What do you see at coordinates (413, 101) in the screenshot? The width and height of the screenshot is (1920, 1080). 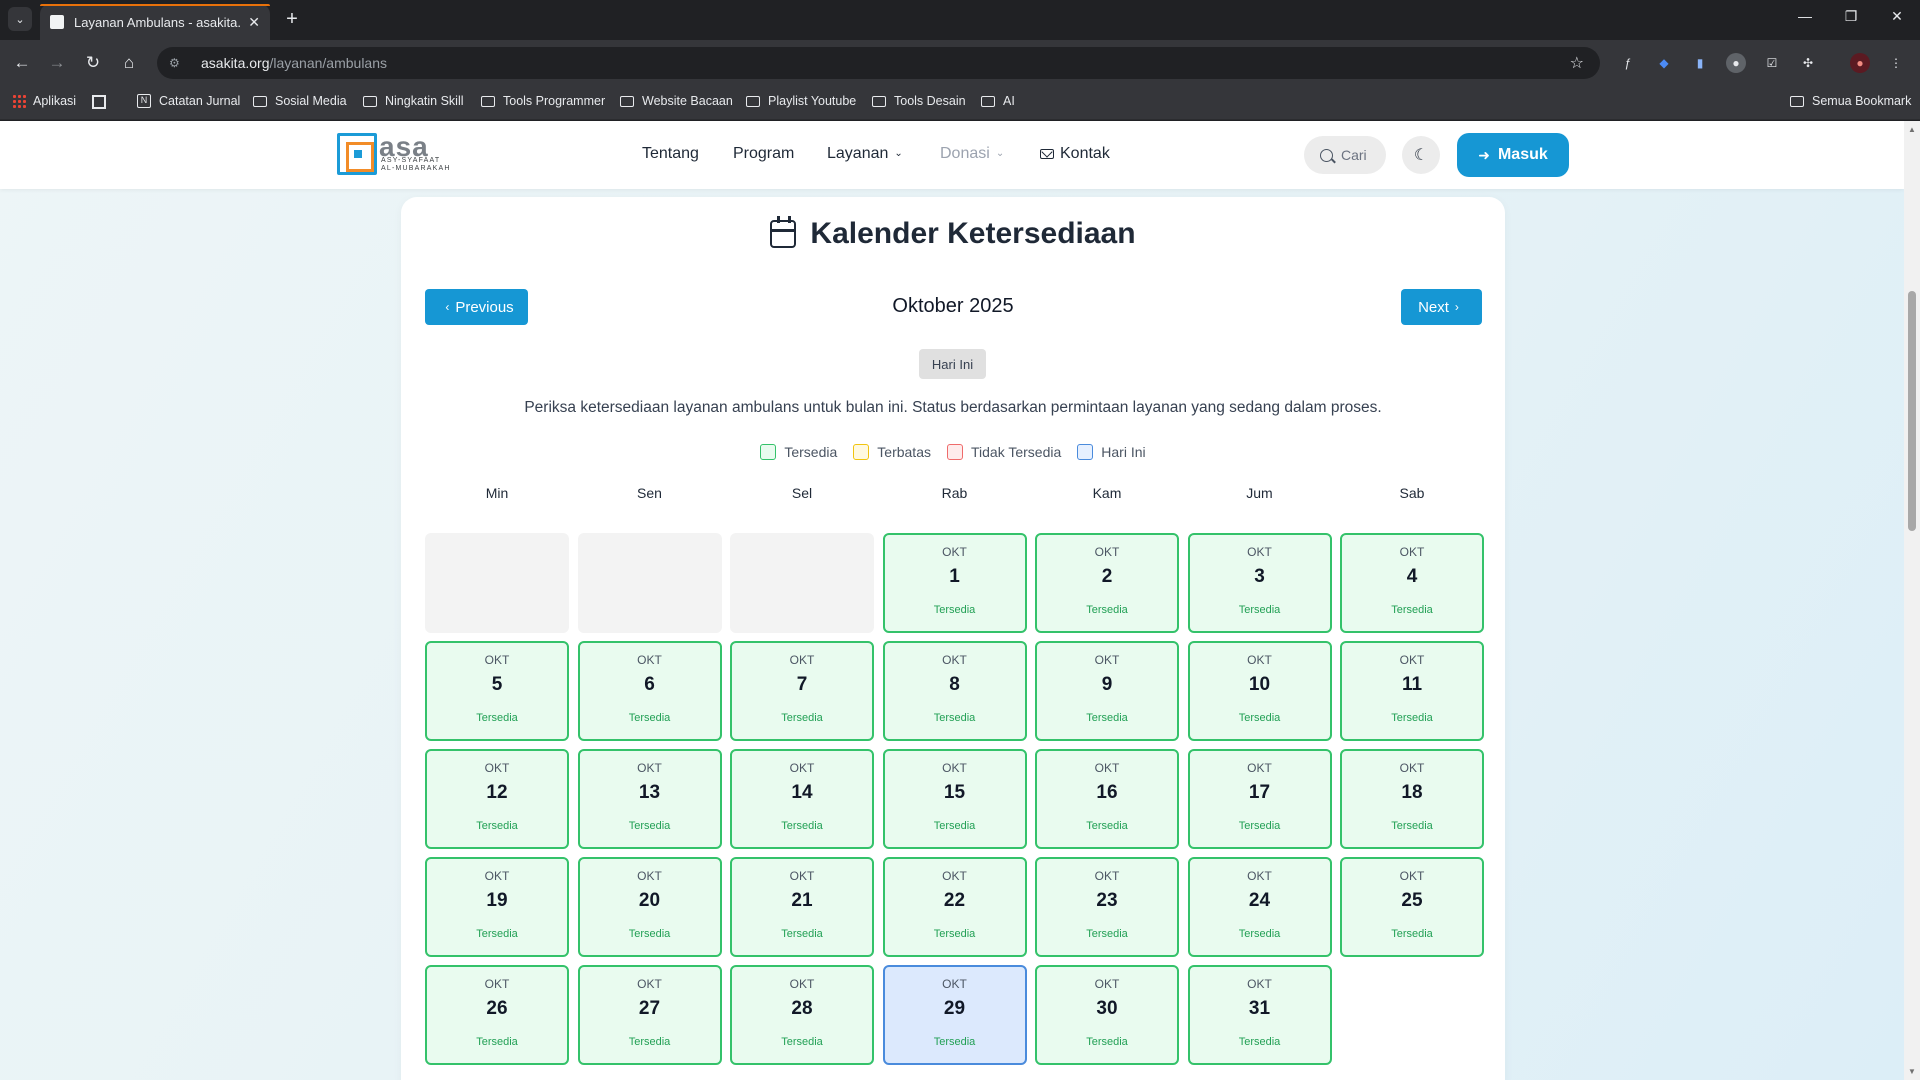 I see `bookmark-ningkatin-skill: Ningkatin Skill` at bounding box center [413, 101].